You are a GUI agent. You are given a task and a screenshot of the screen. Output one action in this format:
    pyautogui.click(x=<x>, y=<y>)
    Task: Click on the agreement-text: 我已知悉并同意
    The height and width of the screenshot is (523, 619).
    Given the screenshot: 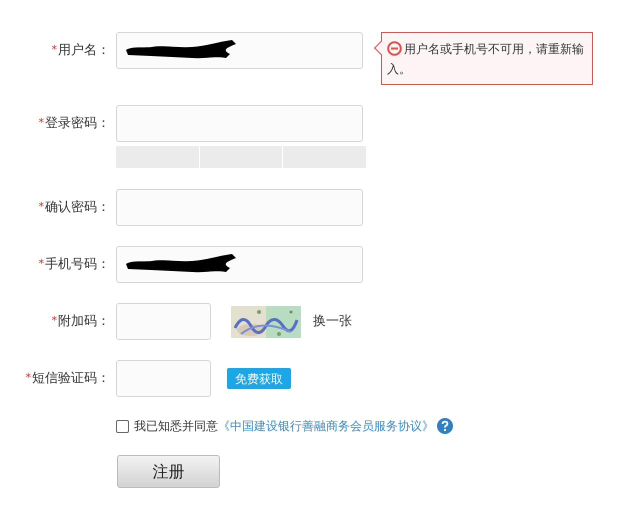 What is the action you would take?
    pyautogui.click(x=176, y=426)
    